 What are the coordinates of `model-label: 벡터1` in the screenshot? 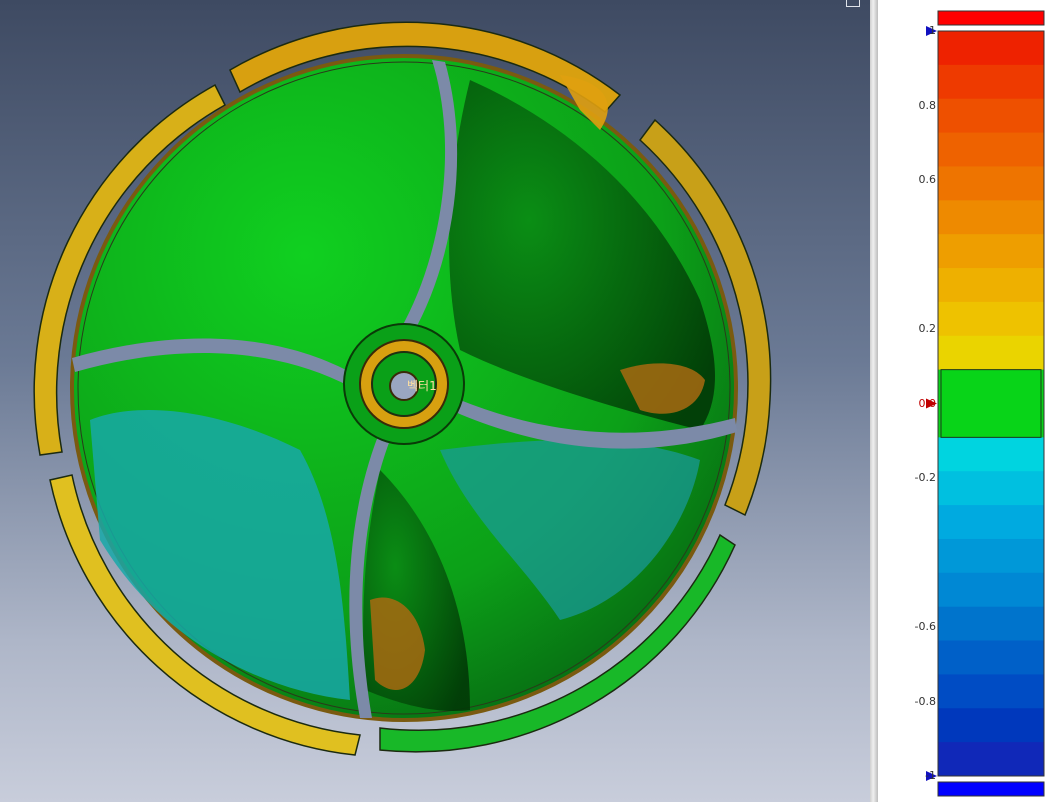 It's located at (422, 386).